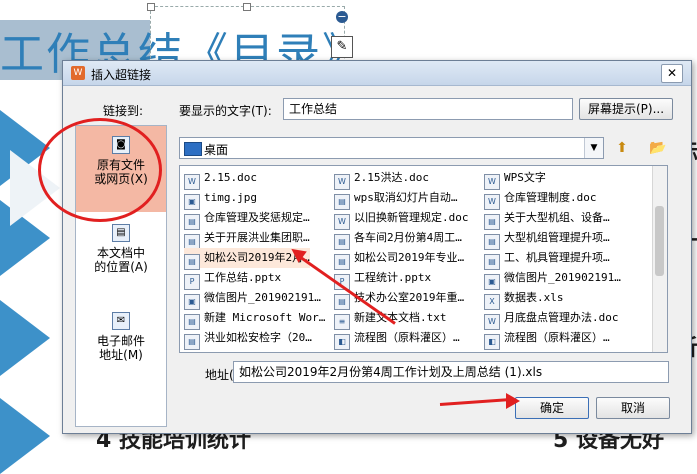  I want to click on file-name: 以旧换新管理规定.doc, so click(411, 217).